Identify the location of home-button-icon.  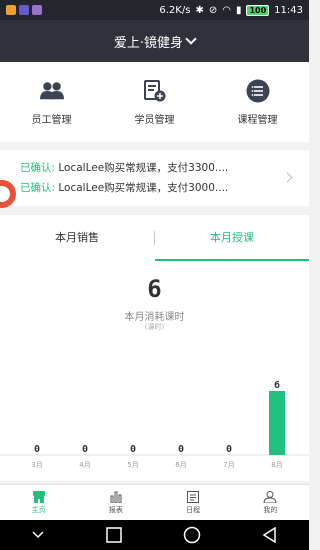
(192, 535).